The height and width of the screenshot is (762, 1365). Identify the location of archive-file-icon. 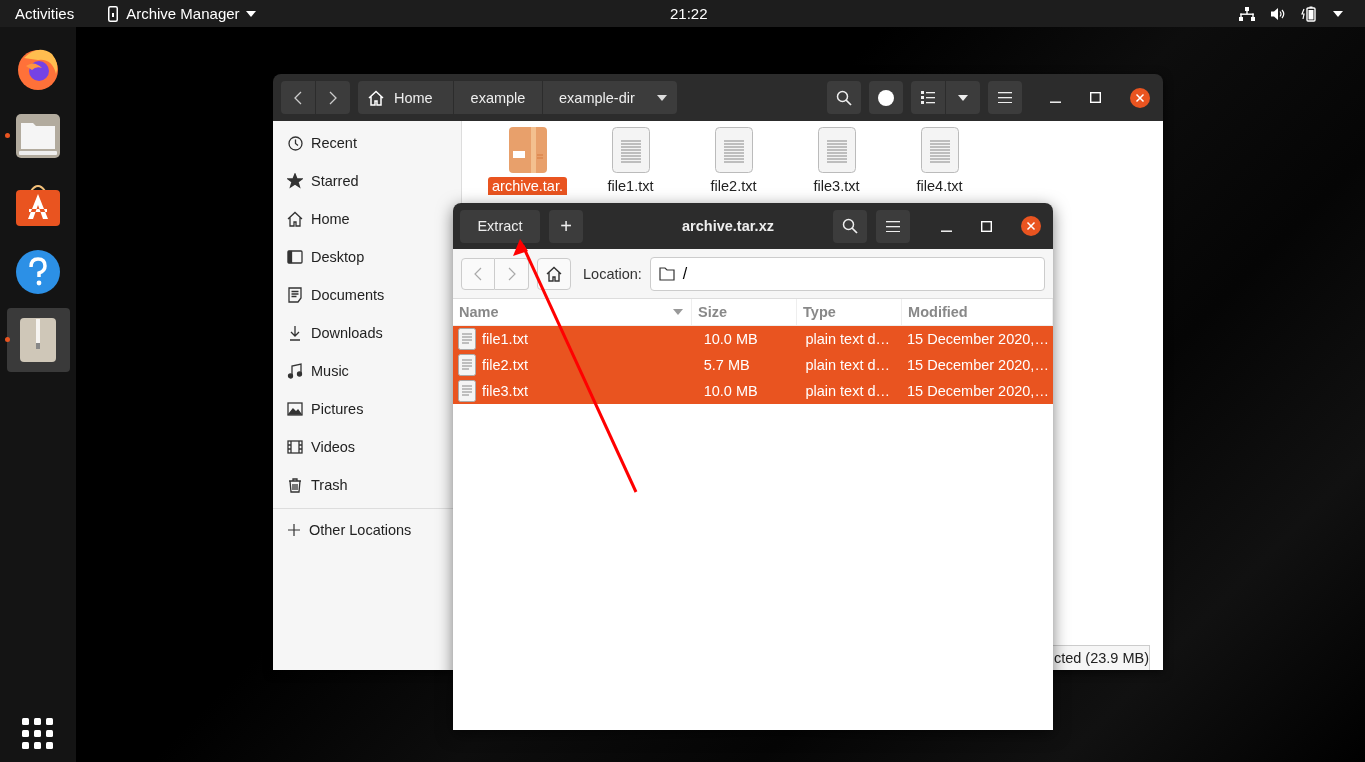
(527, 150).